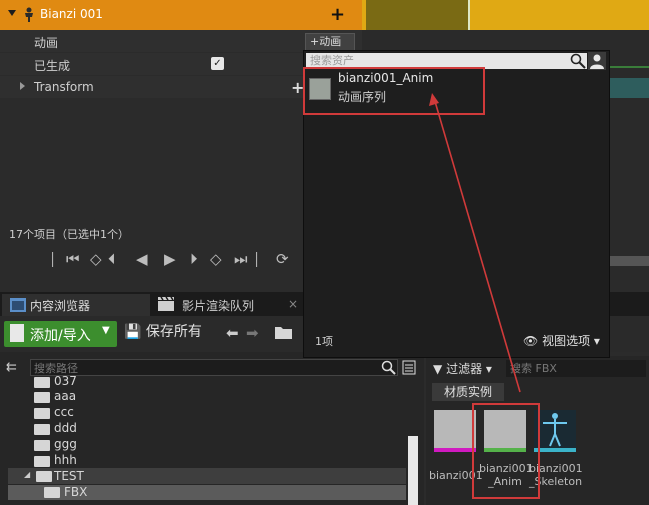 The height and width of the screenshot is (505, 649). I want to click on tree-item: hhh, so click(65, 460).